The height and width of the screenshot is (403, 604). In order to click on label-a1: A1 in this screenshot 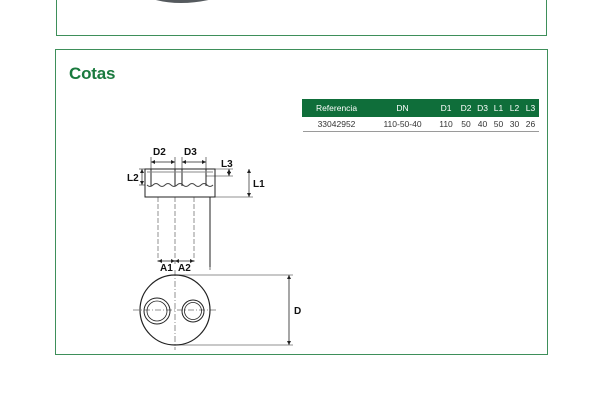, I will do `click(166, 268)`.